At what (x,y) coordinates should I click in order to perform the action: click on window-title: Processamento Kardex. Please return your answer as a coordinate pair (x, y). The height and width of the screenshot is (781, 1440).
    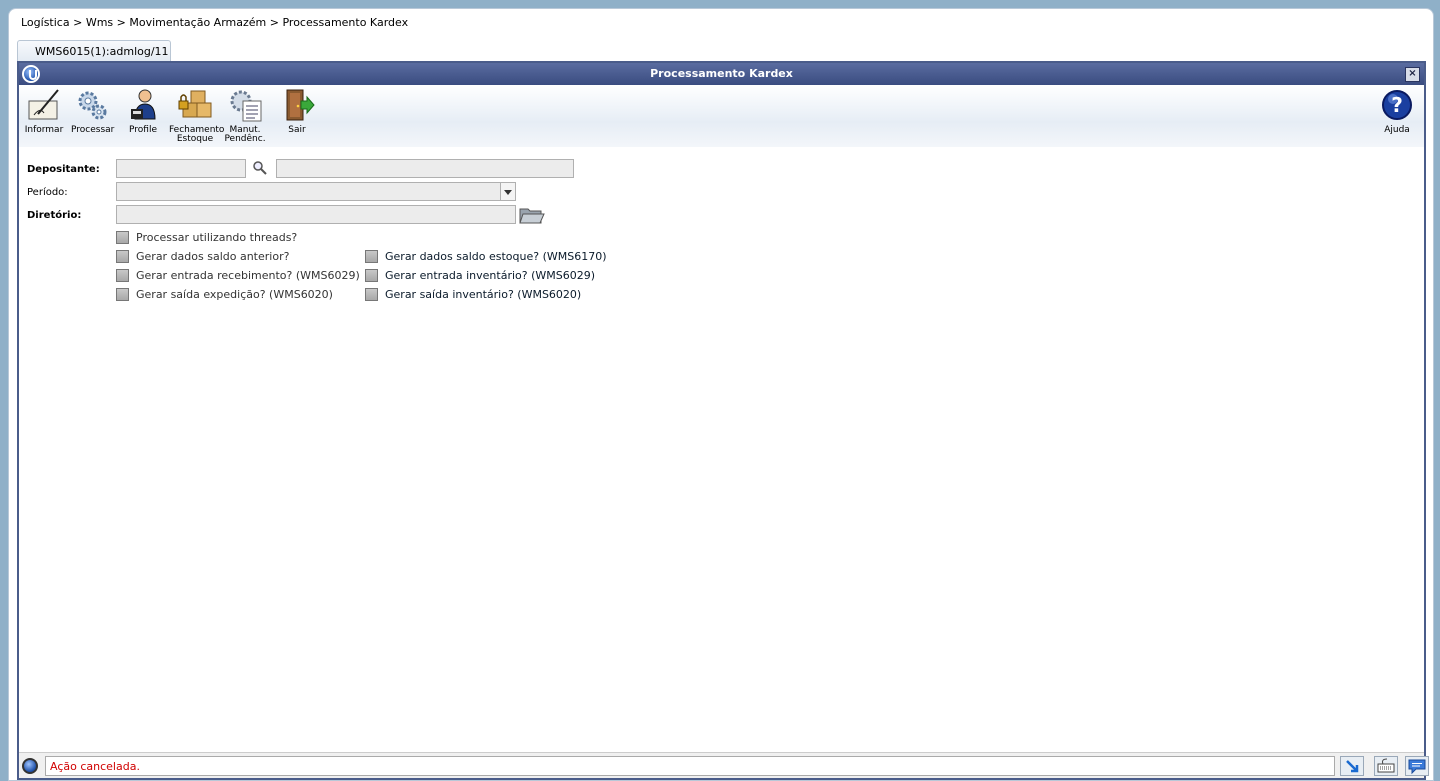
    Looking at the image, I should click on (721, 73).